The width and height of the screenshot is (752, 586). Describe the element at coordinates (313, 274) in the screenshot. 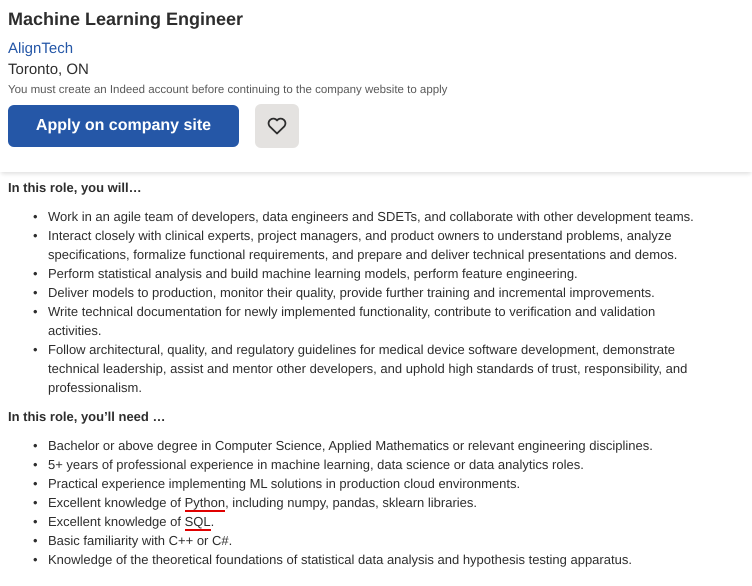

I see `bullet-item: Perform statistical analysis and build machine learning models, perform feature engineering.` at that location.